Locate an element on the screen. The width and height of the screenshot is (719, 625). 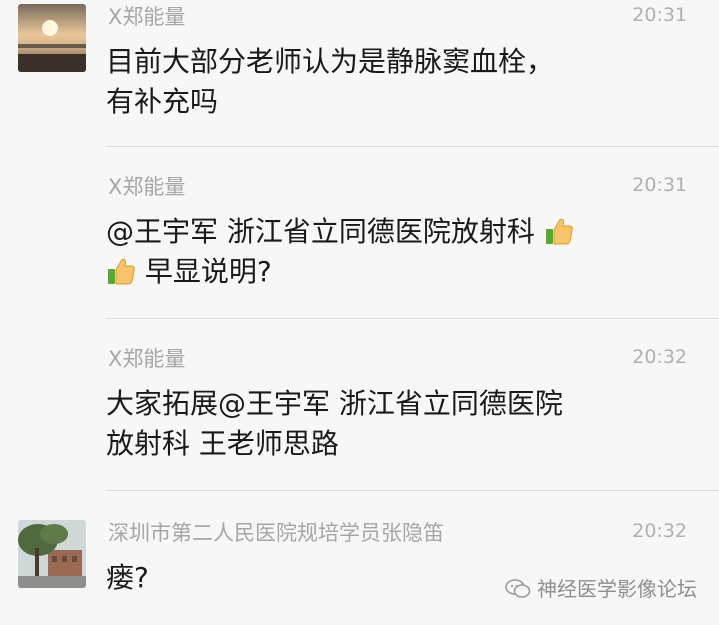
sender-name: 深圳市第二人民医院规培学员张隐笛 is located at coordinates (276, 533).